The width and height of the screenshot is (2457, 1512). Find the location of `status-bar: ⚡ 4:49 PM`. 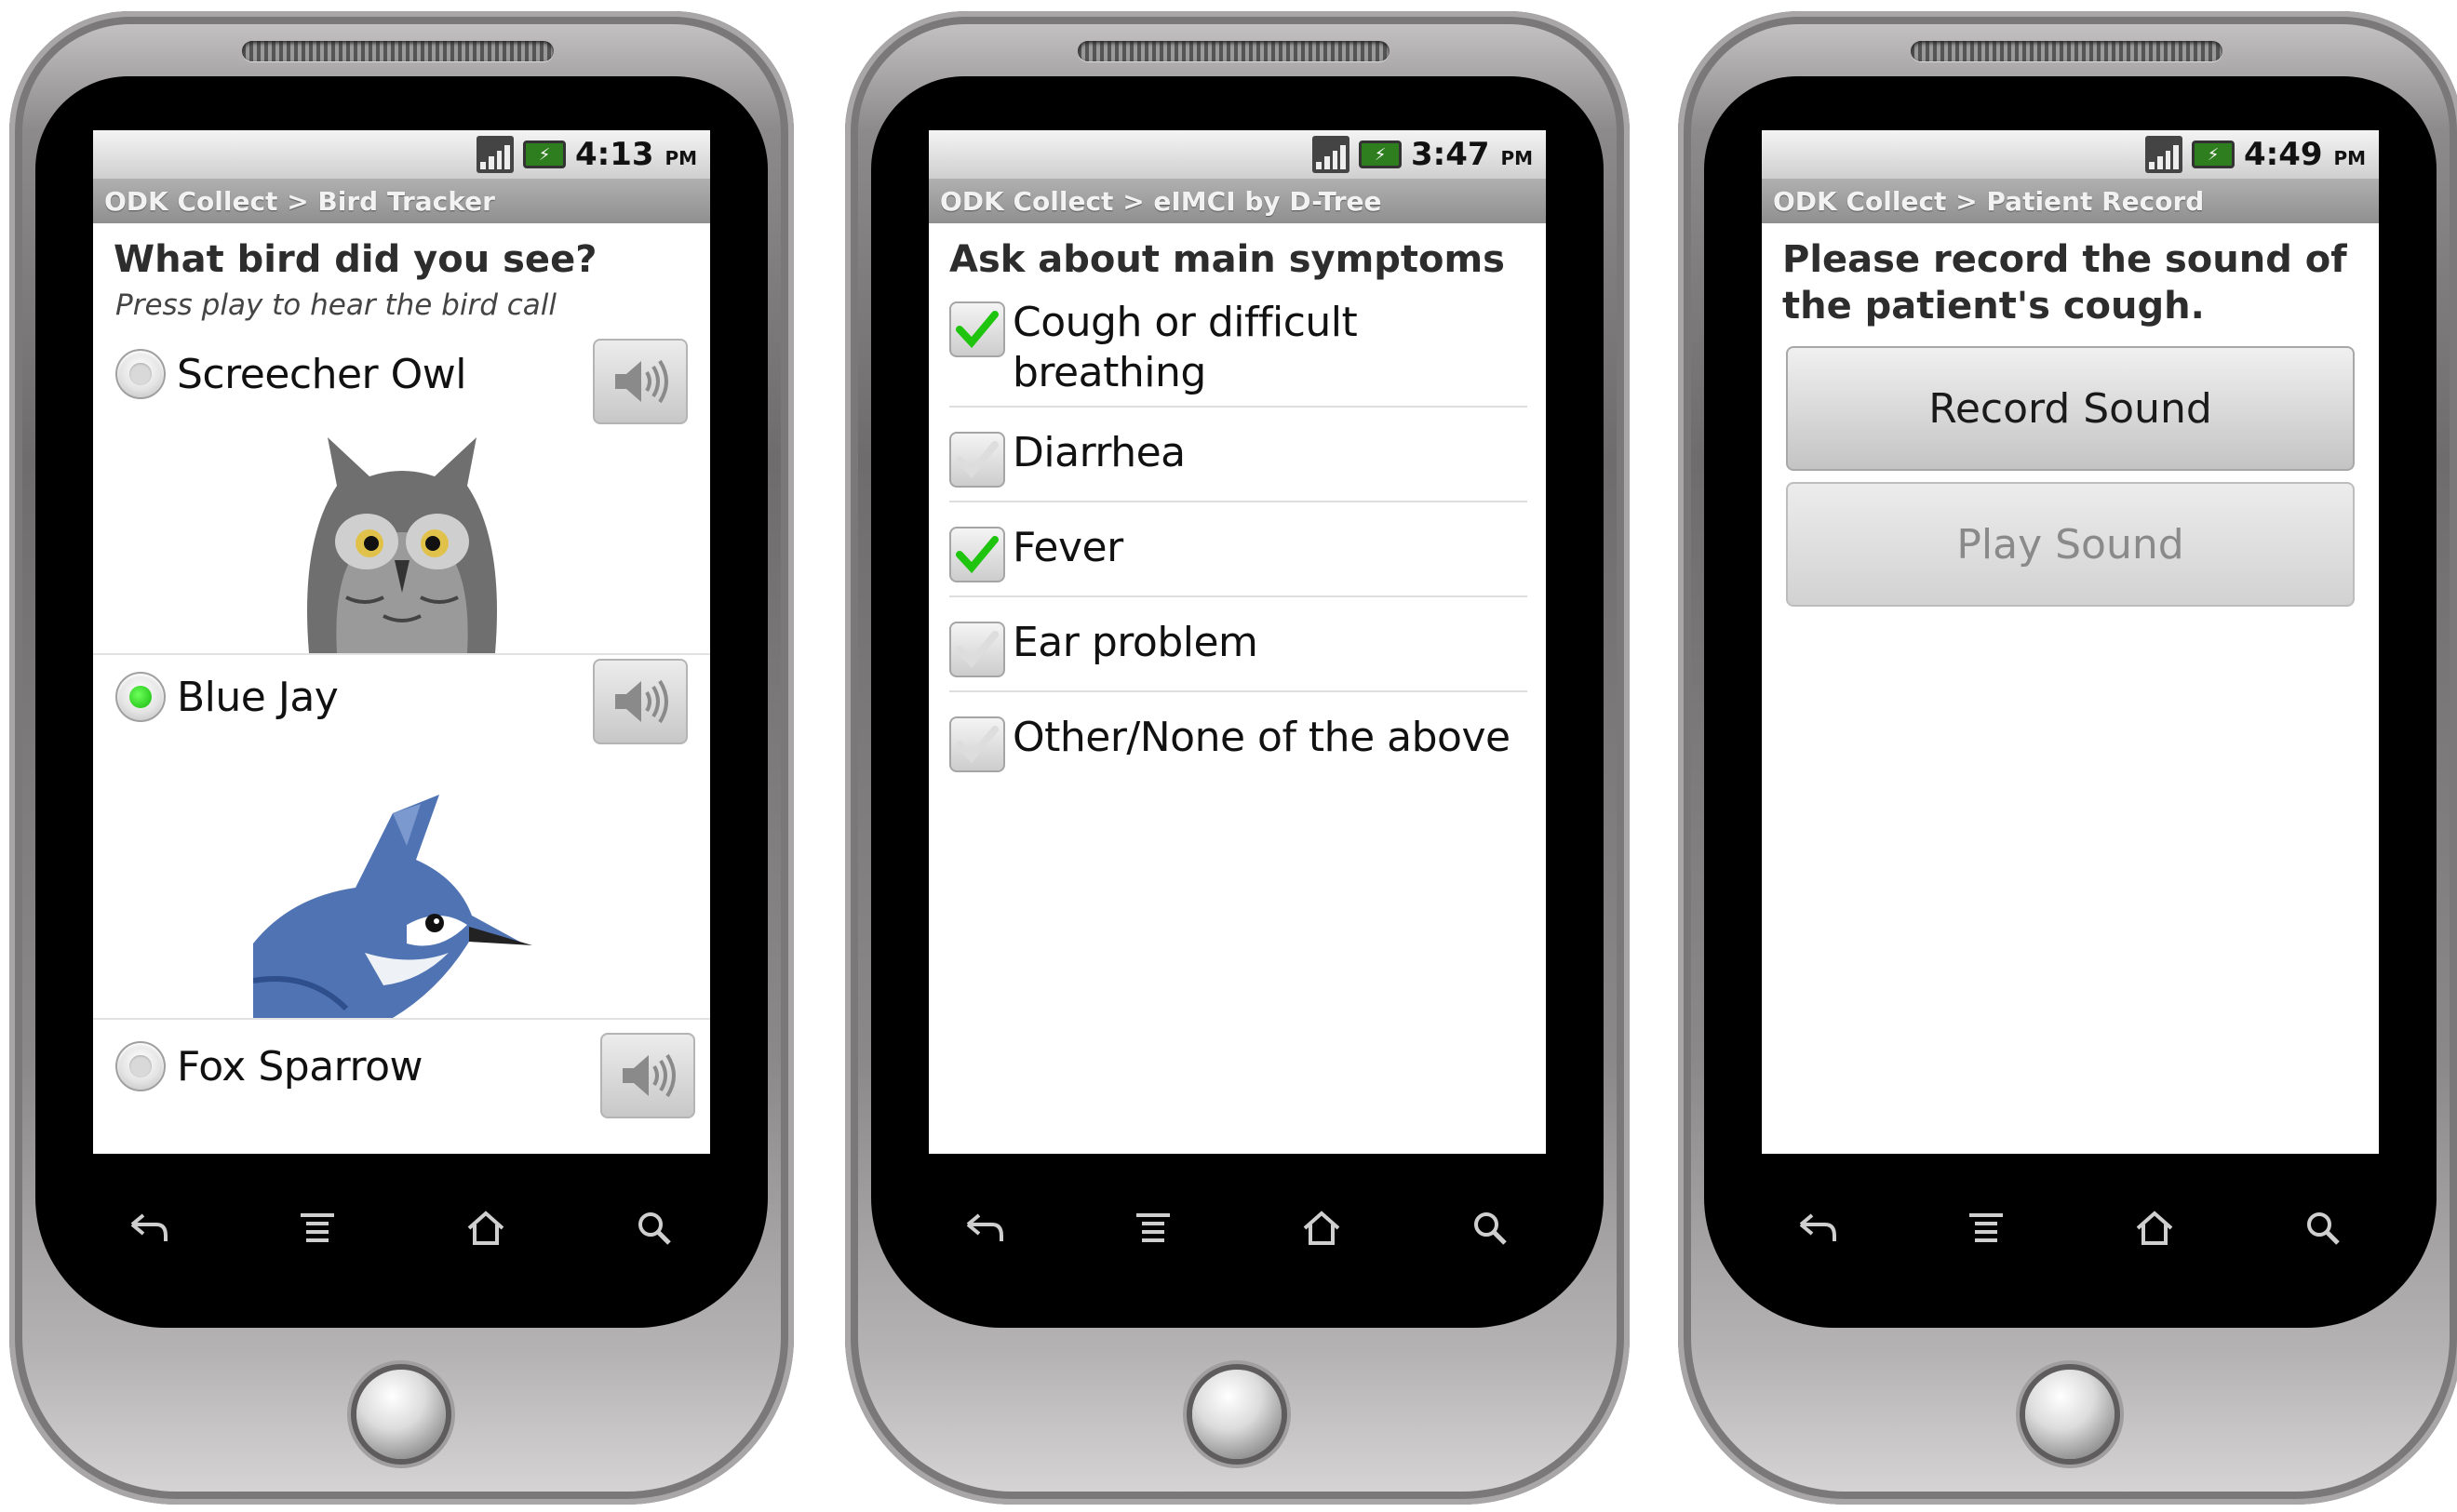

status-bar: ⚡ 4:49 PM is located at coordinates (2070, 154).